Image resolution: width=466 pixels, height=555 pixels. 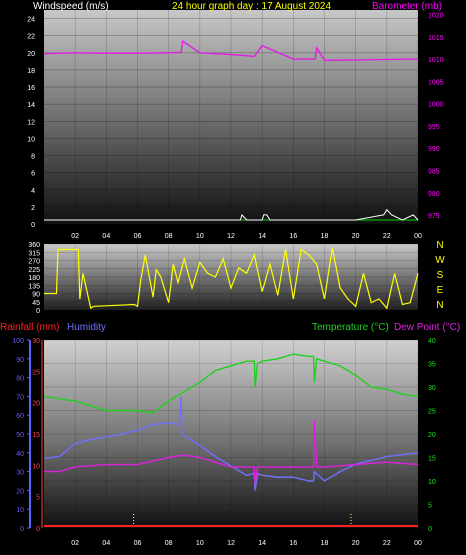 What do you see at coordinates (36, 341) in the screenshot?
I see `rainfall-tick-label: 30` at bounding box center [36, 341].